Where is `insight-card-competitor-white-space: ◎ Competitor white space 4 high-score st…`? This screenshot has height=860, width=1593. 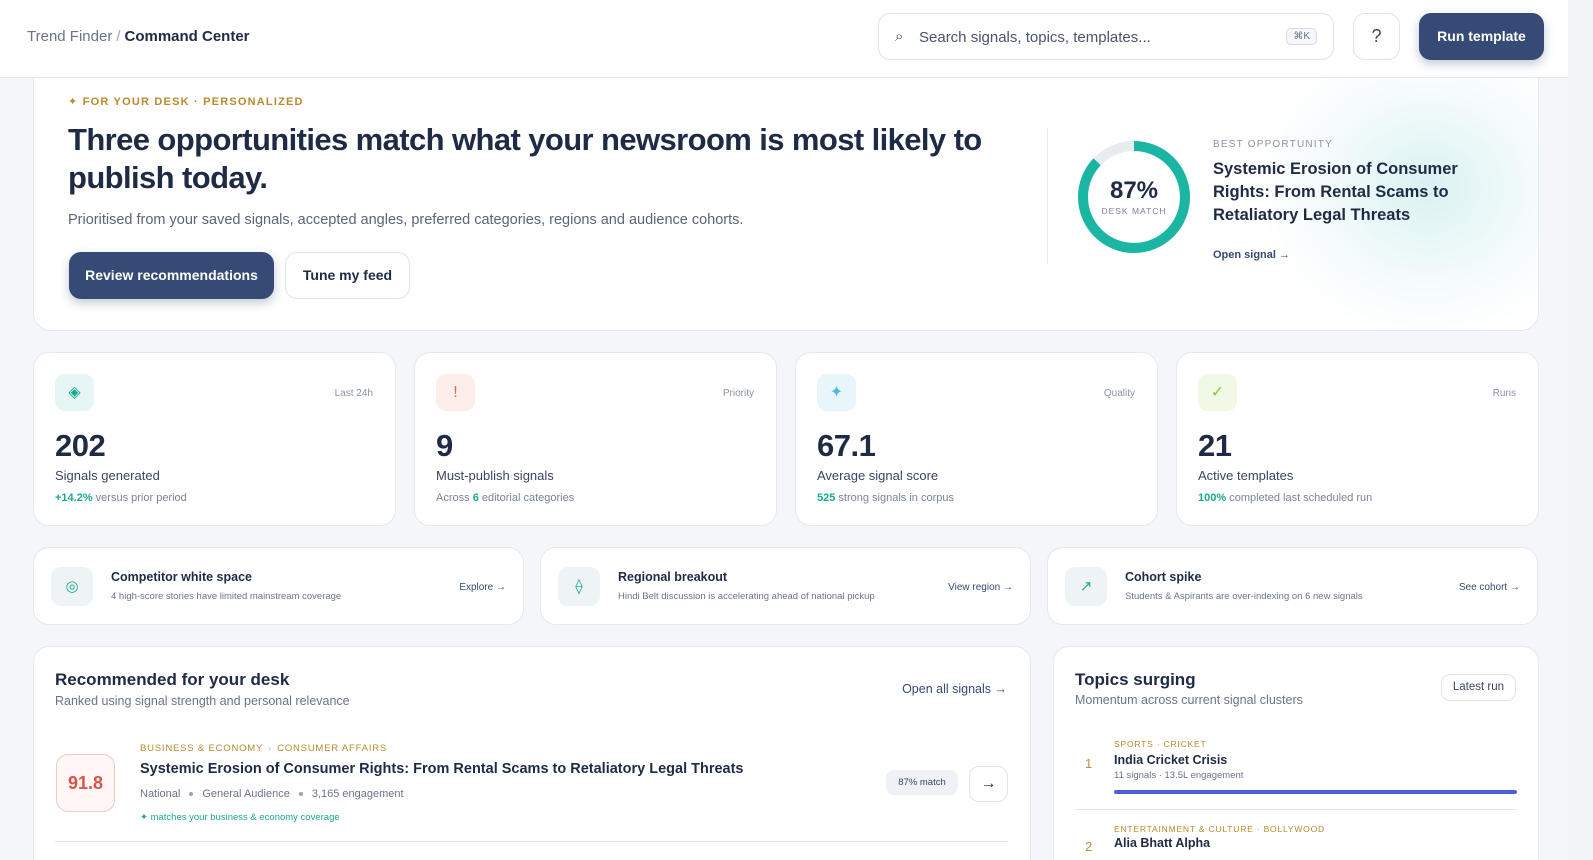 insight-card-competitor-white-space: ◎ Competitor white space 4 high-score st… is located at coordinates (278, 586).